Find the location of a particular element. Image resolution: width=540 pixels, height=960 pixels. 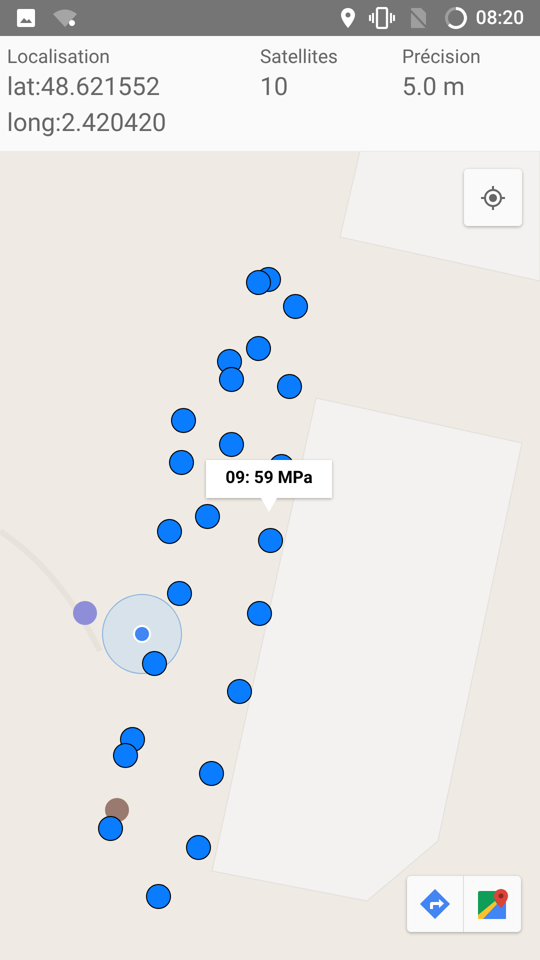

info-label: Précision is located at coordinates (442, 57).